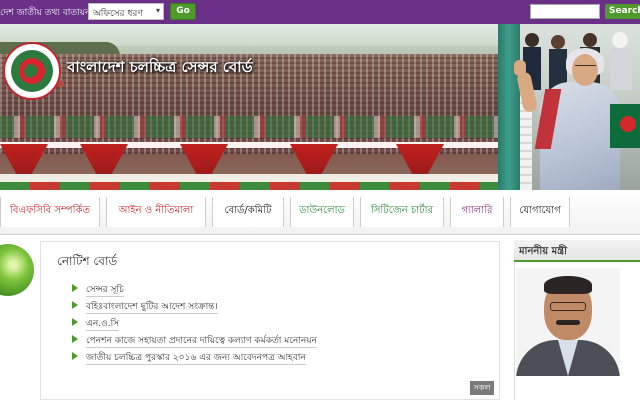  Describe the element at coordinates (118, 14) in the screenshot. I see `office-type-select-value: অফিসের ধরণ` at that location.